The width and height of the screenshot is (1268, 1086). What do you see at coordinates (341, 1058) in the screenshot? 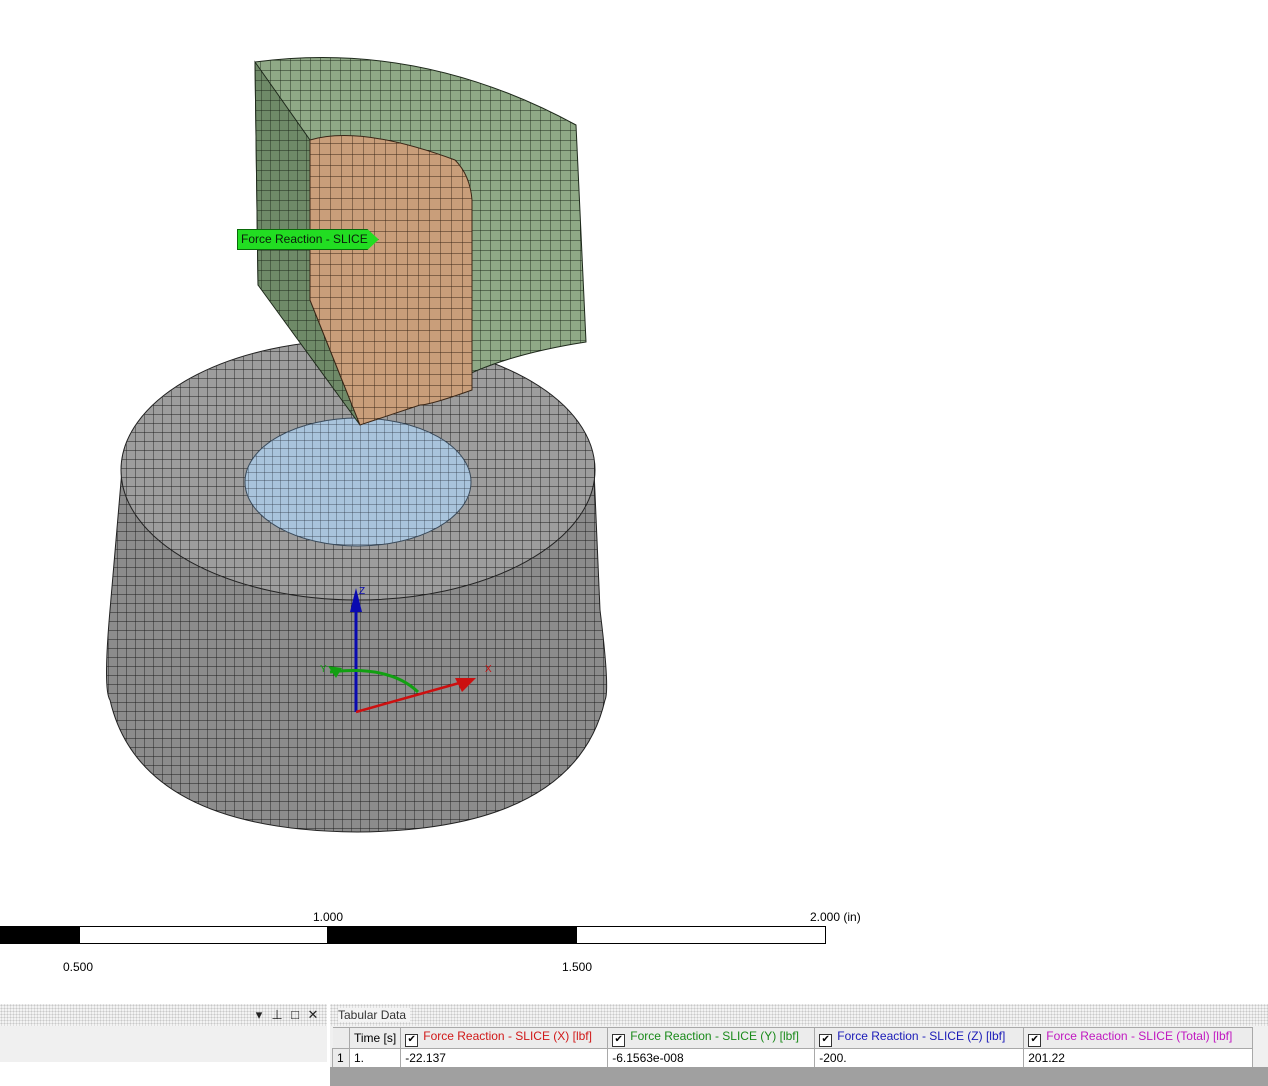
I see `row-index: 1` at bounding box center [341, 1058].